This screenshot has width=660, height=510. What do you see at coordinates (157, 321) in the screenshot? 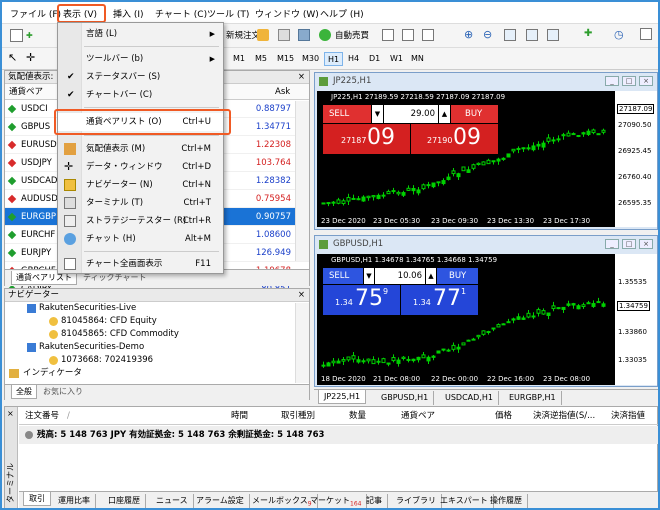
I see `navigator-item: 81045864: CFD Equity` at bounding box center [157, 321].